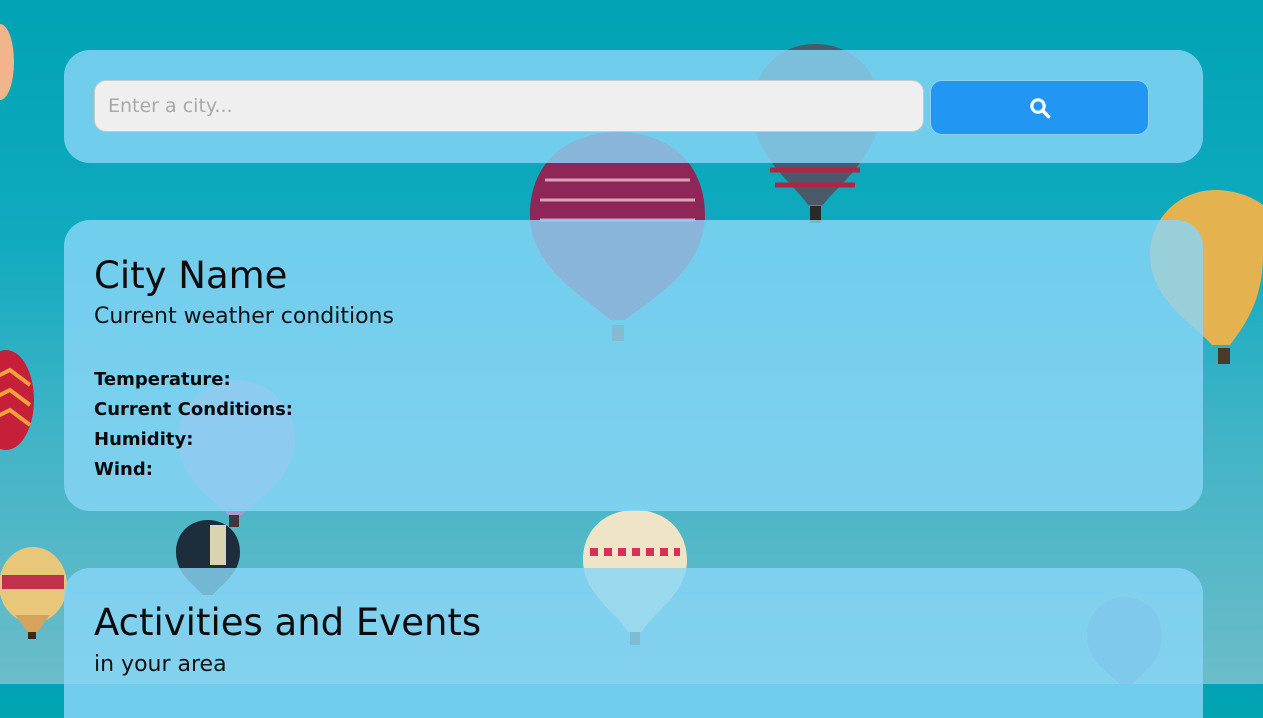 This screenshot has width=1263, height=718. What do you see at coordinates (509, 106) in the screenshot?
I see `city-search-input` at bounding box center [509, 106].